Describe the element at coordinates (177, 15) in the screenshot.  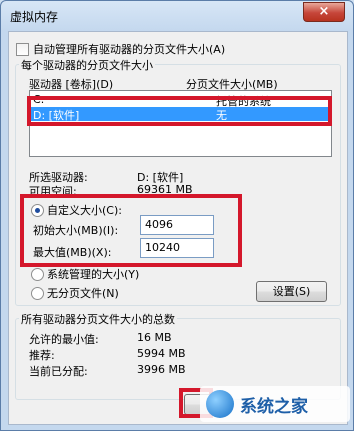
I see `title-bar: 虚拟内存 ×` at that location.